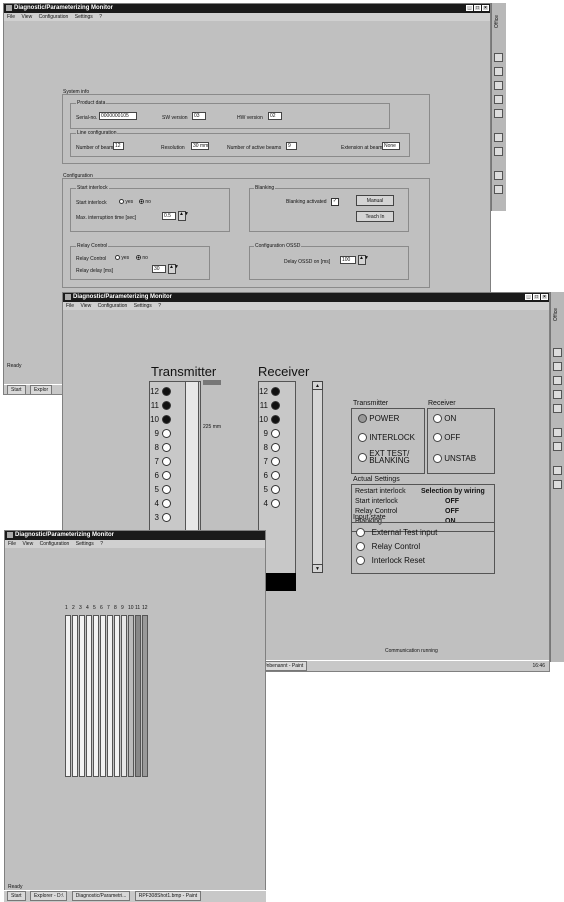 The height and width of the screenshot is (902, 564). I want to click on active-beams-field: 9, so click(291, 146).